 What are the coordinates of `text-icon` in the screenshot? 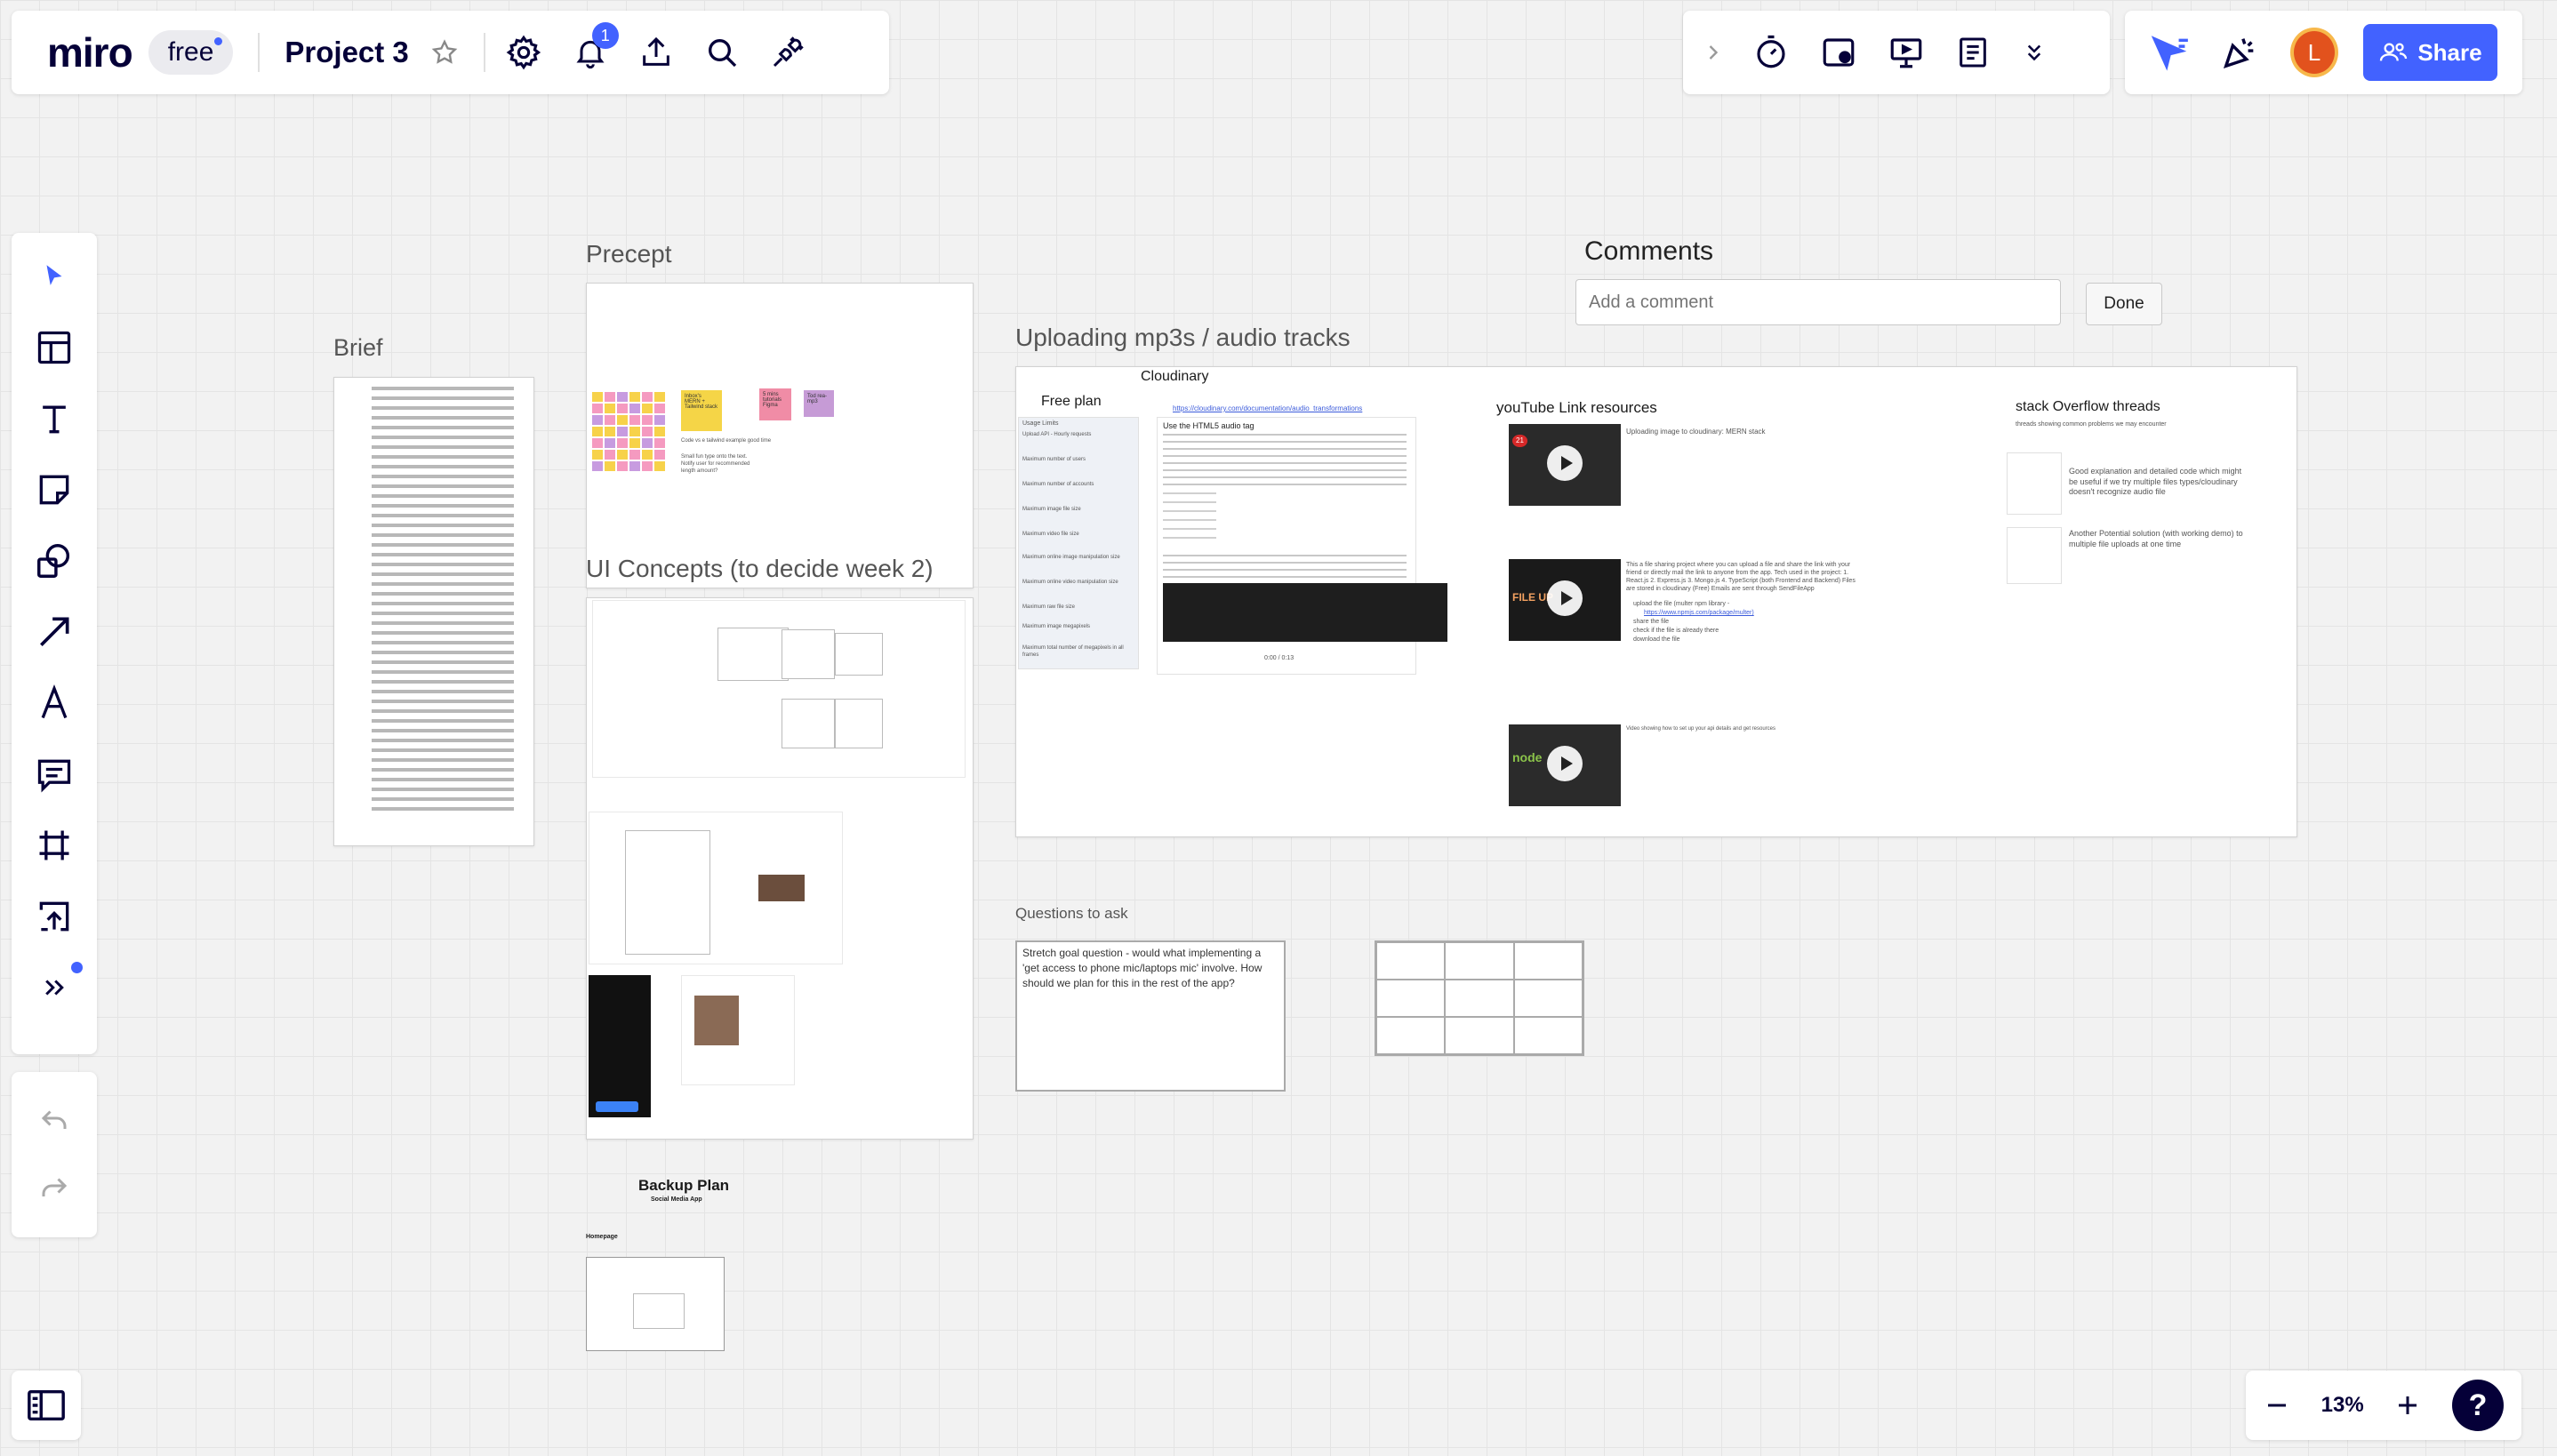 It's located at (54, 418).